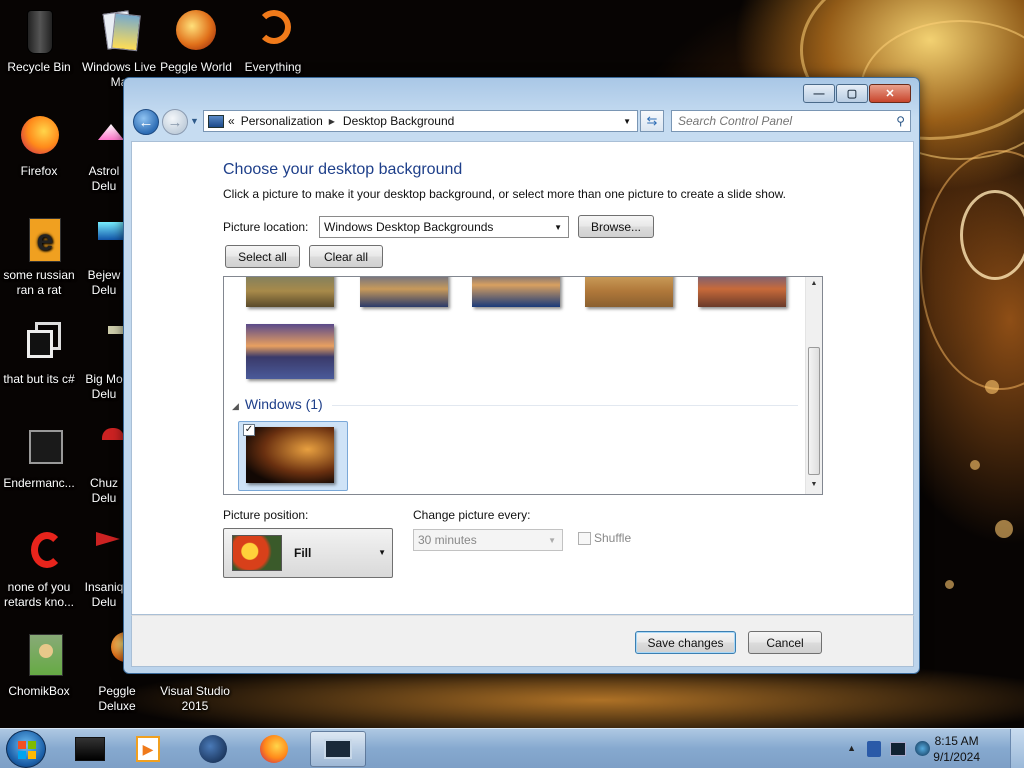  I want to click on address-bar: « Personalization ▶ Desktop Background ▼, so click(420, 121).